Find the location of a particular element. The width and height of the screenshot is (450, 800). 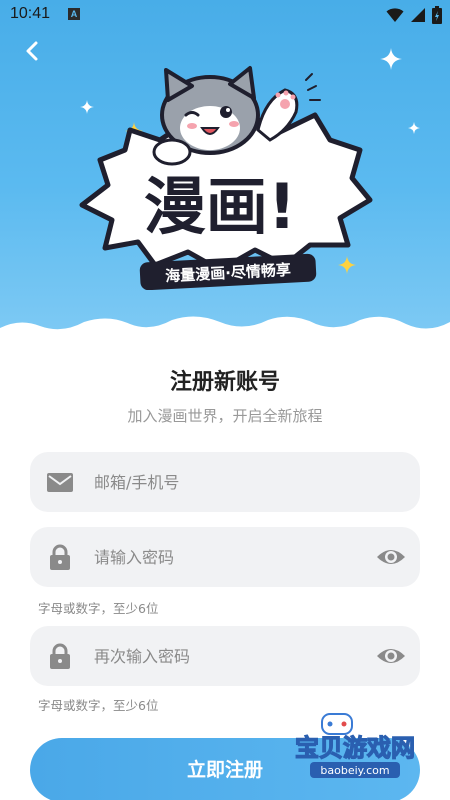

confirm-password-field-container is located at coordinates (225, 656).